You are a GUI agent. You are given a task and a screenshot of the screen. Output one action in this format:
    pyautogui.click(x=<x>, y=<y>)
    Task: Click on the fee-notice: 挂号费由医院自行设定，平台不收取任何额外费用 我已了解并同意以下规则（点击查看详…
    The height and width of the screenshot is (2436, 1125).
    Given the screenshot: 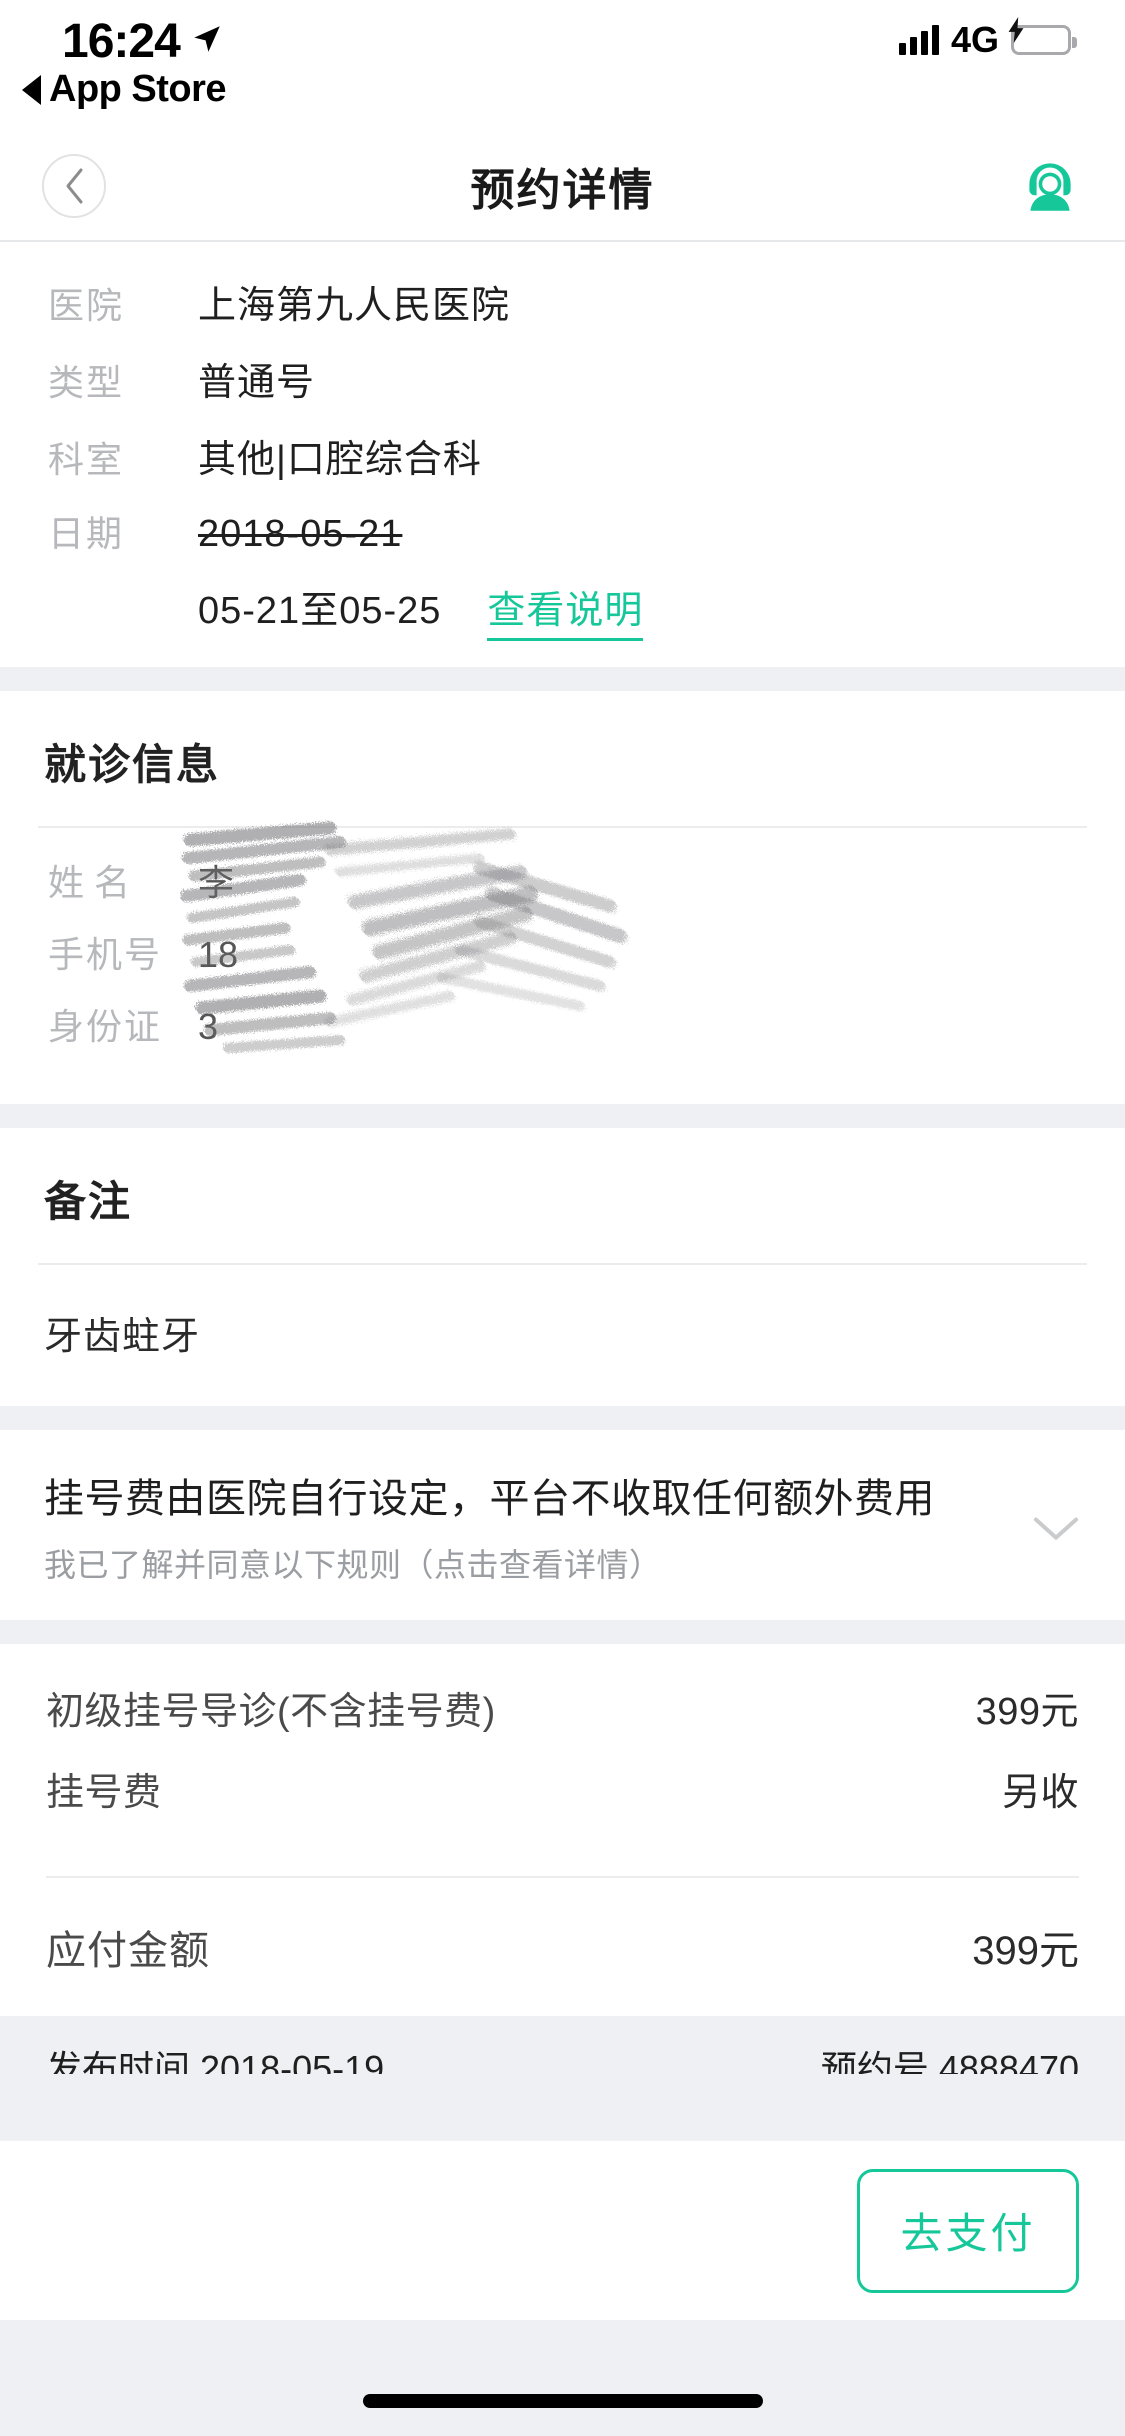 What is the action you would take?
    pyautogui.click(x=562, y=1525)
    